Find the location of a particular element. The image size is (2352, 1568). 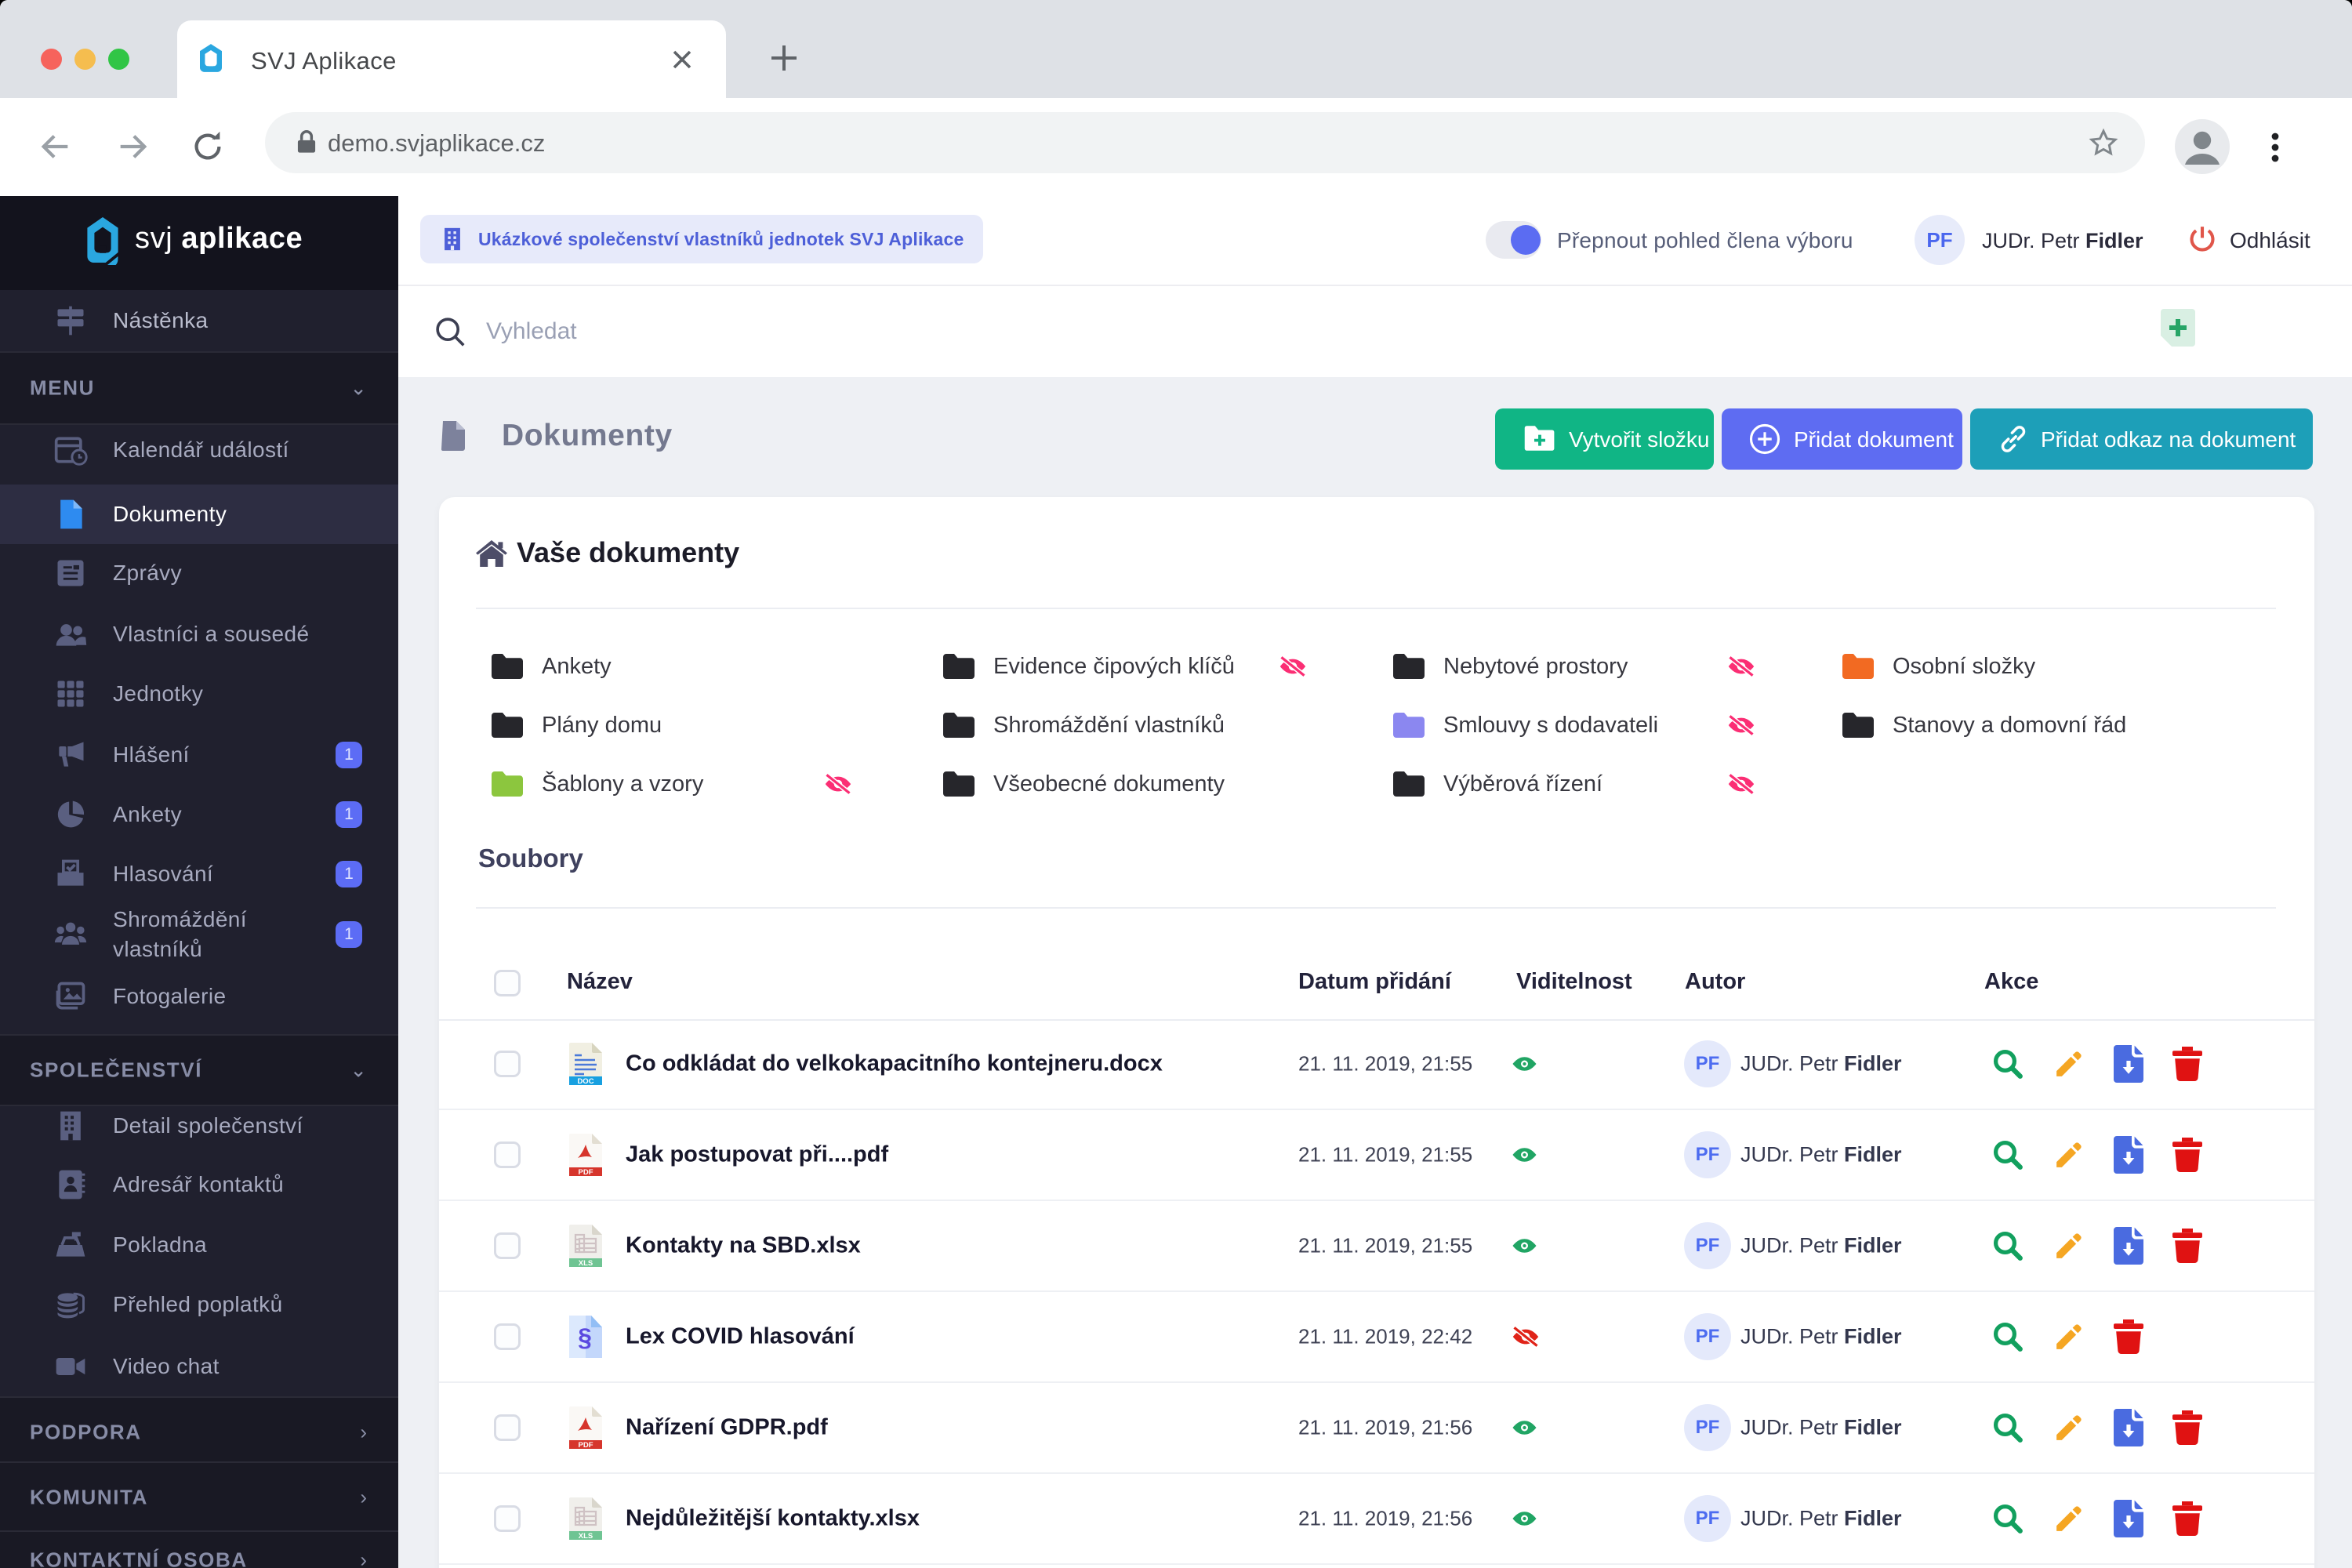

svg-text: DOC is located at coordinates (585, 1081).